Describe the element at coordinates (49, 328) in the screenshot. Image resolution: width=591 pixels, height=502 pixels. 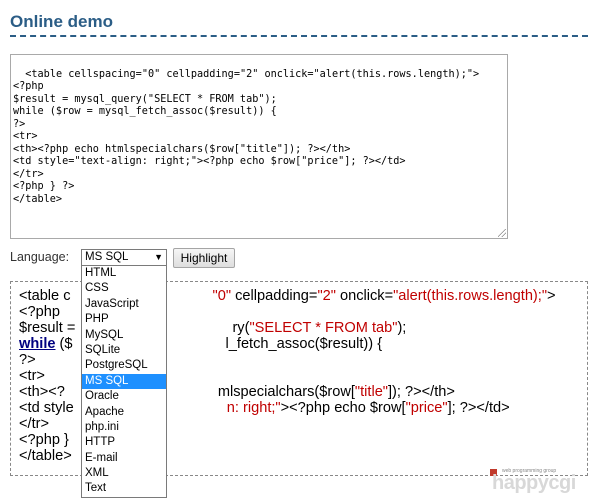
I see `code-token: $result =` at that location.